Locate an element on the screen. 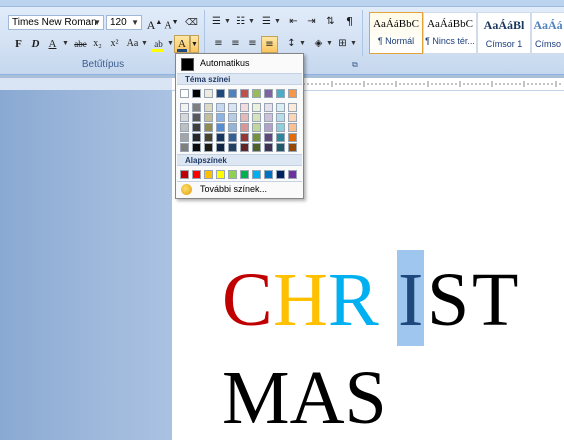  style-heading-2: AaÁá Címso is located at coordinates (547, 33).